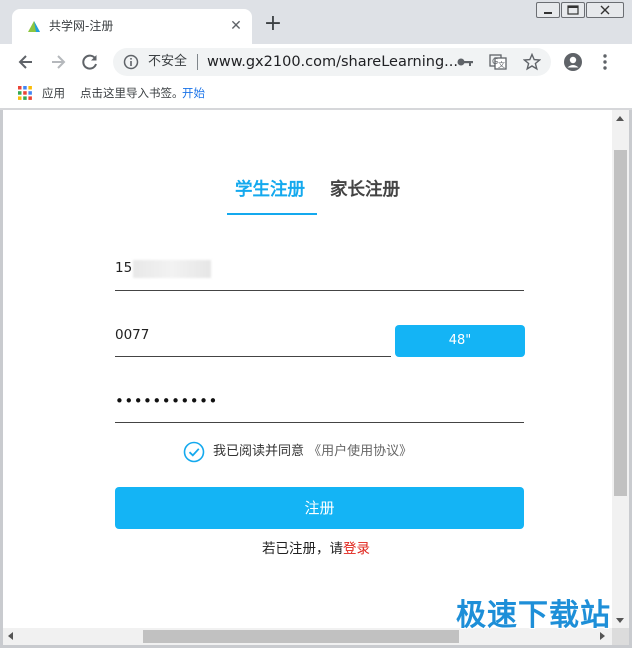  Describe the element at coordinates (365, 190) in the screenshot. I see `tab-parent-register: 家长注册` at that location.